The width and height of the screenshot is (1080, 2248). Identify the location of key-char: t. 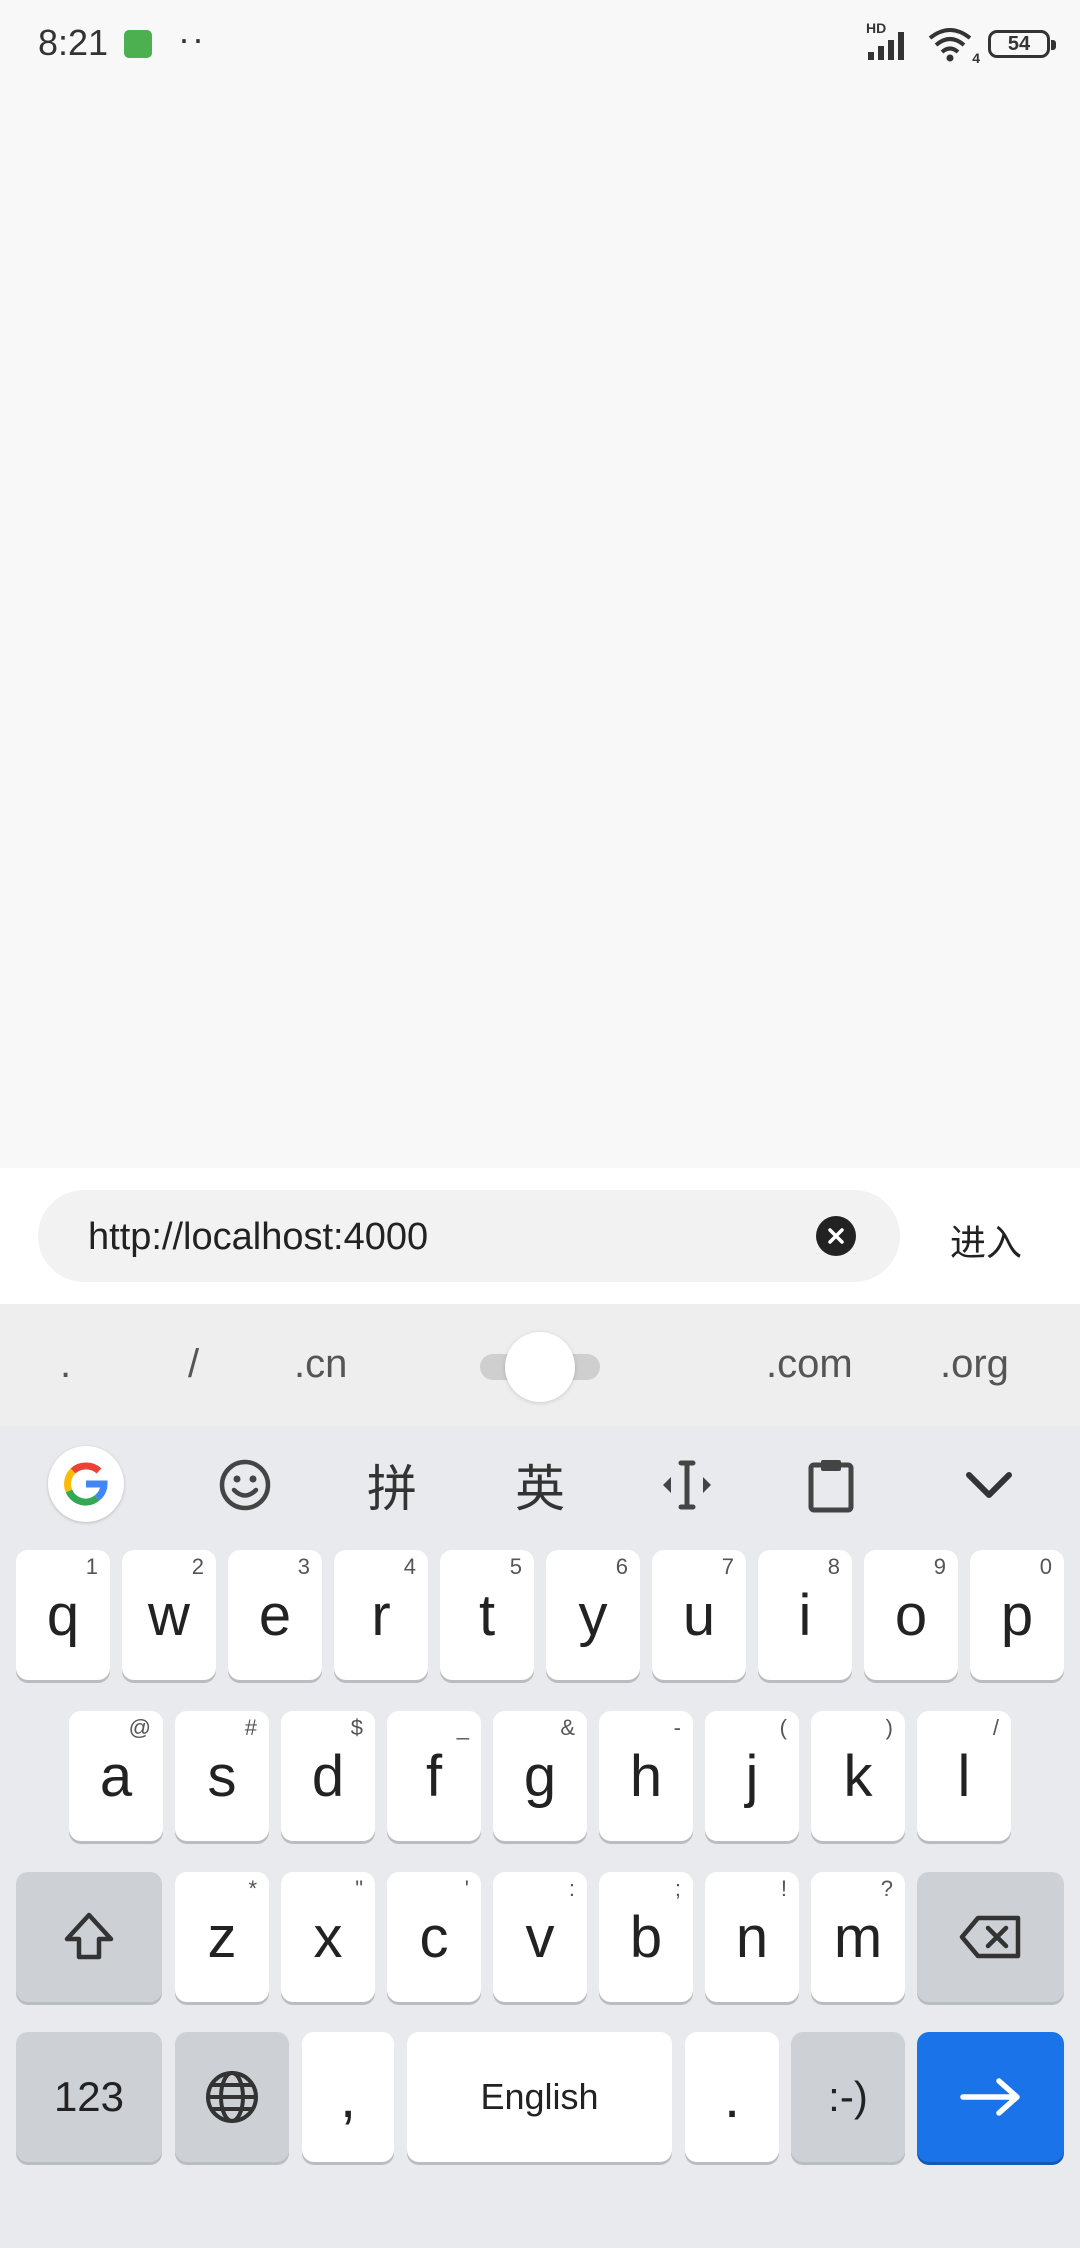
(487, 1615).